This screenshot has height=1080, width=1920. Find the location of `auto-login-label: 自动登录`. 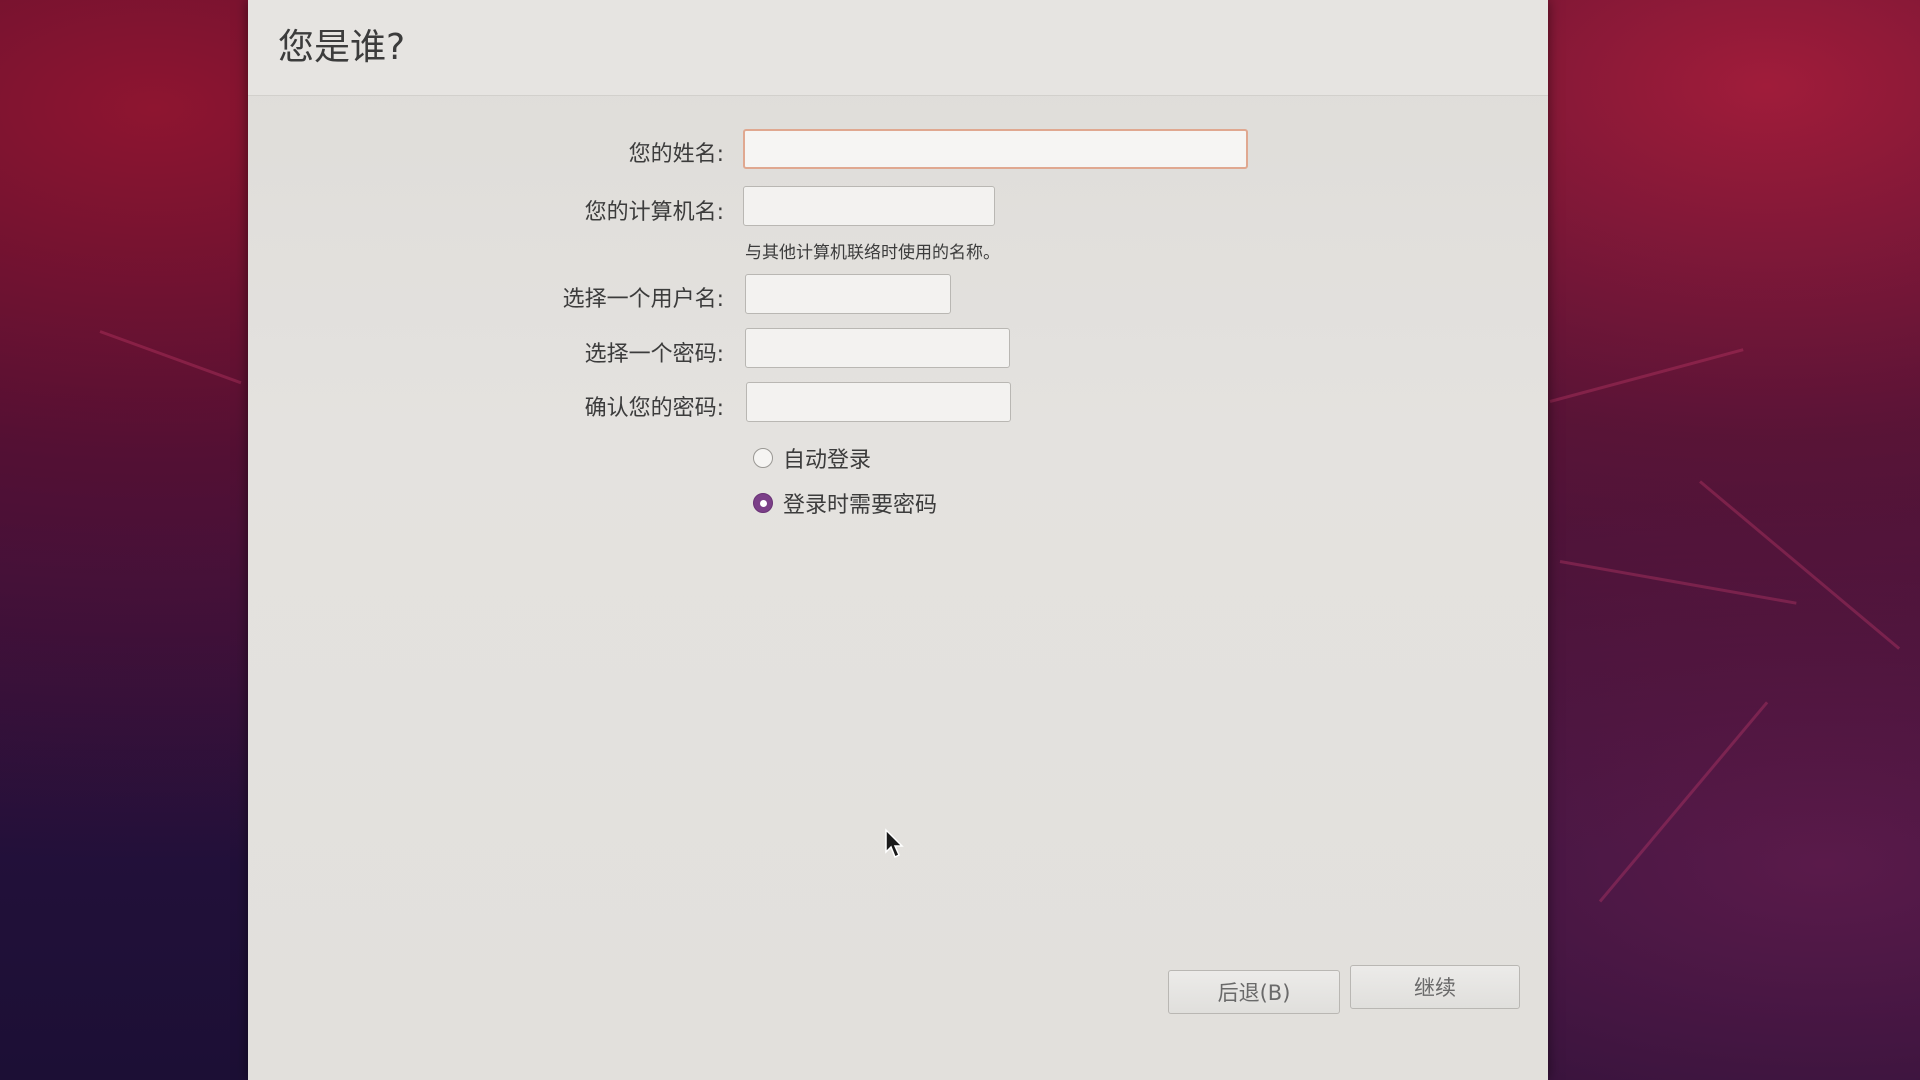

auto-login-label: 自动登录 is located at coordinates (827, 460).